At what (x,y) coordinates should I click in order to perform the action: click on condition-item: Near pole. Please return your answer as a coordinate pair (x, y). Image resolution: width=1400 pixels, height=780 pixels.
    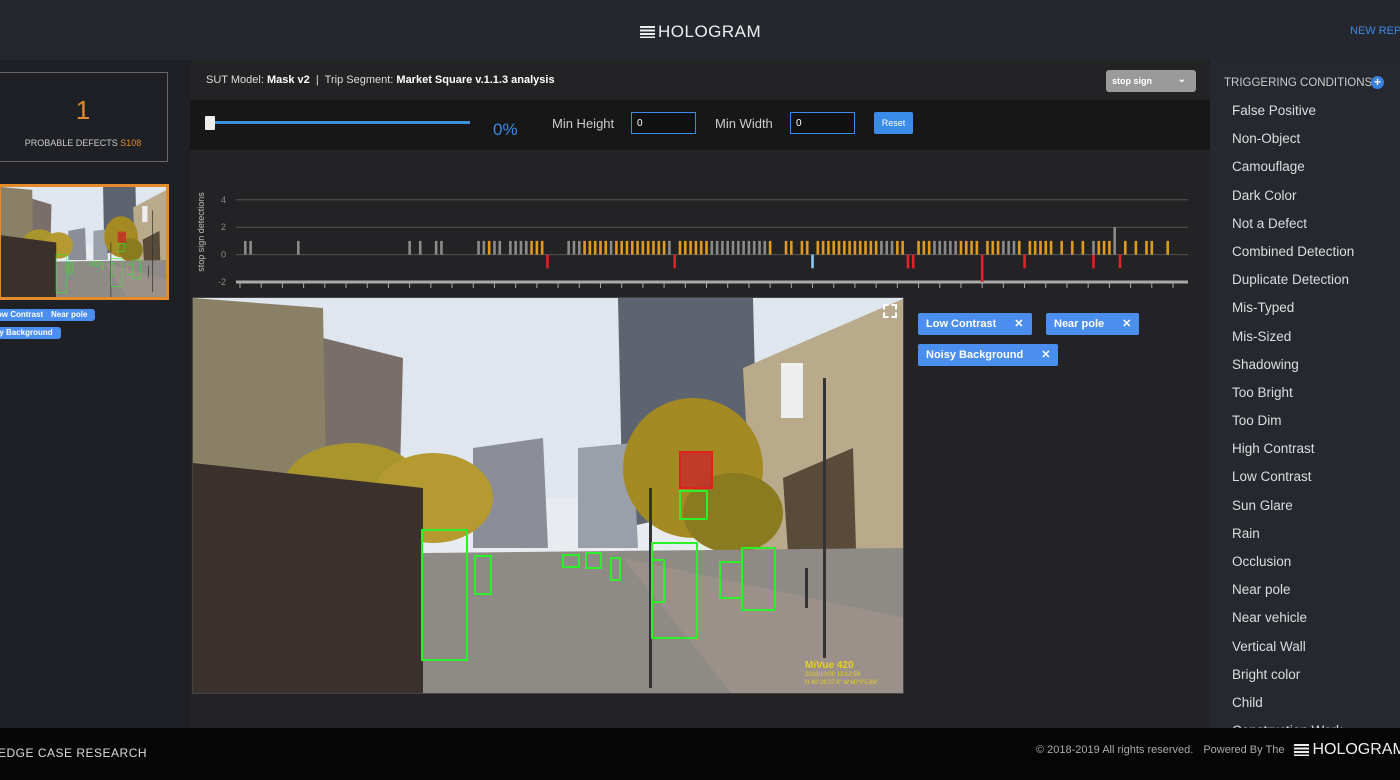
    Looking at the image, I should click on (1293, 595).